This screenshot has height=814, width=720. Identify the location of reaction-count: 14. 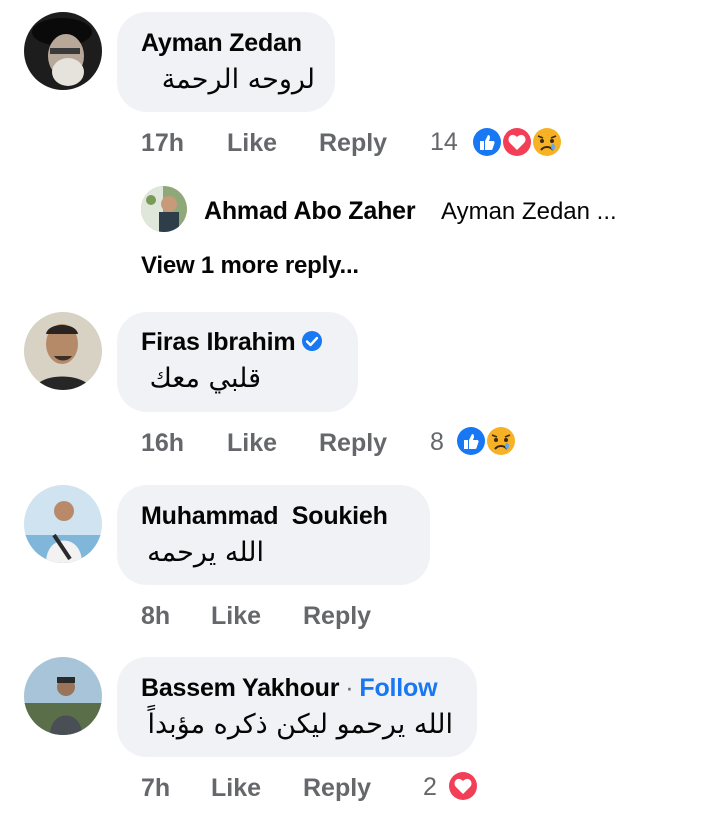
(444, 142).